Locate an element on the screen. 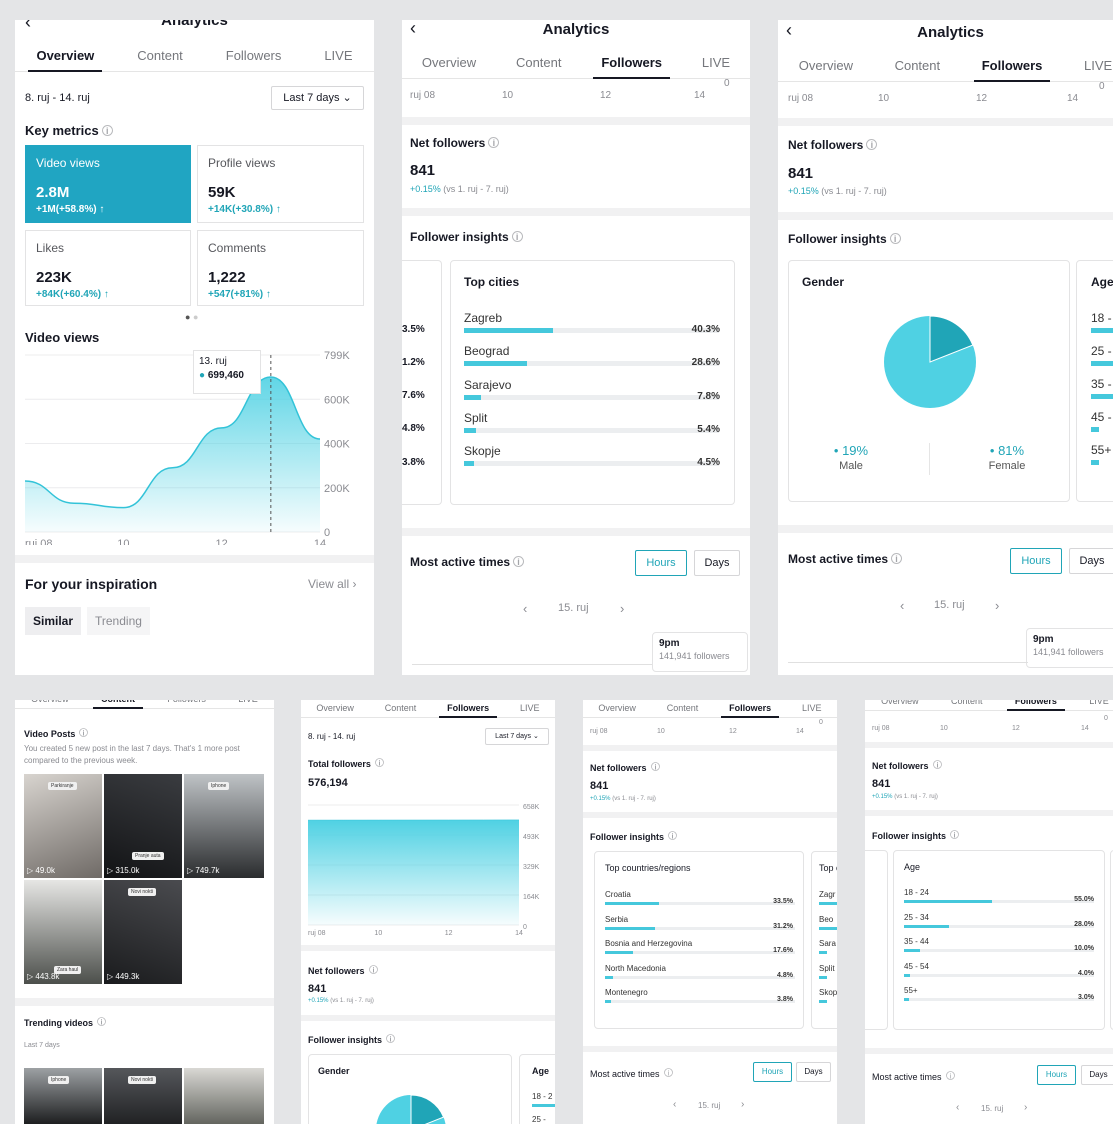 This screenshot has height=1124, width=1113. city-peek-name: Skop is located at coordinates (828, 992).